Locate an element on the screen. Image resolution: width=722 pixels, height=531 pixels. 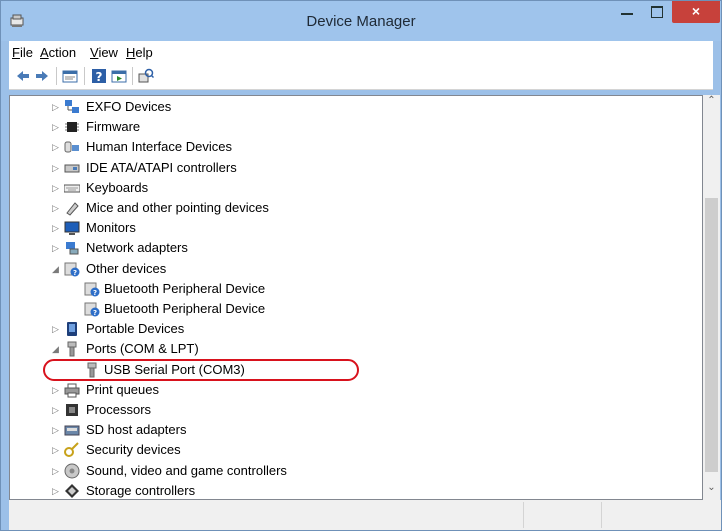
tree-category-label: Storage controllers is located at coordinates (141, 490).